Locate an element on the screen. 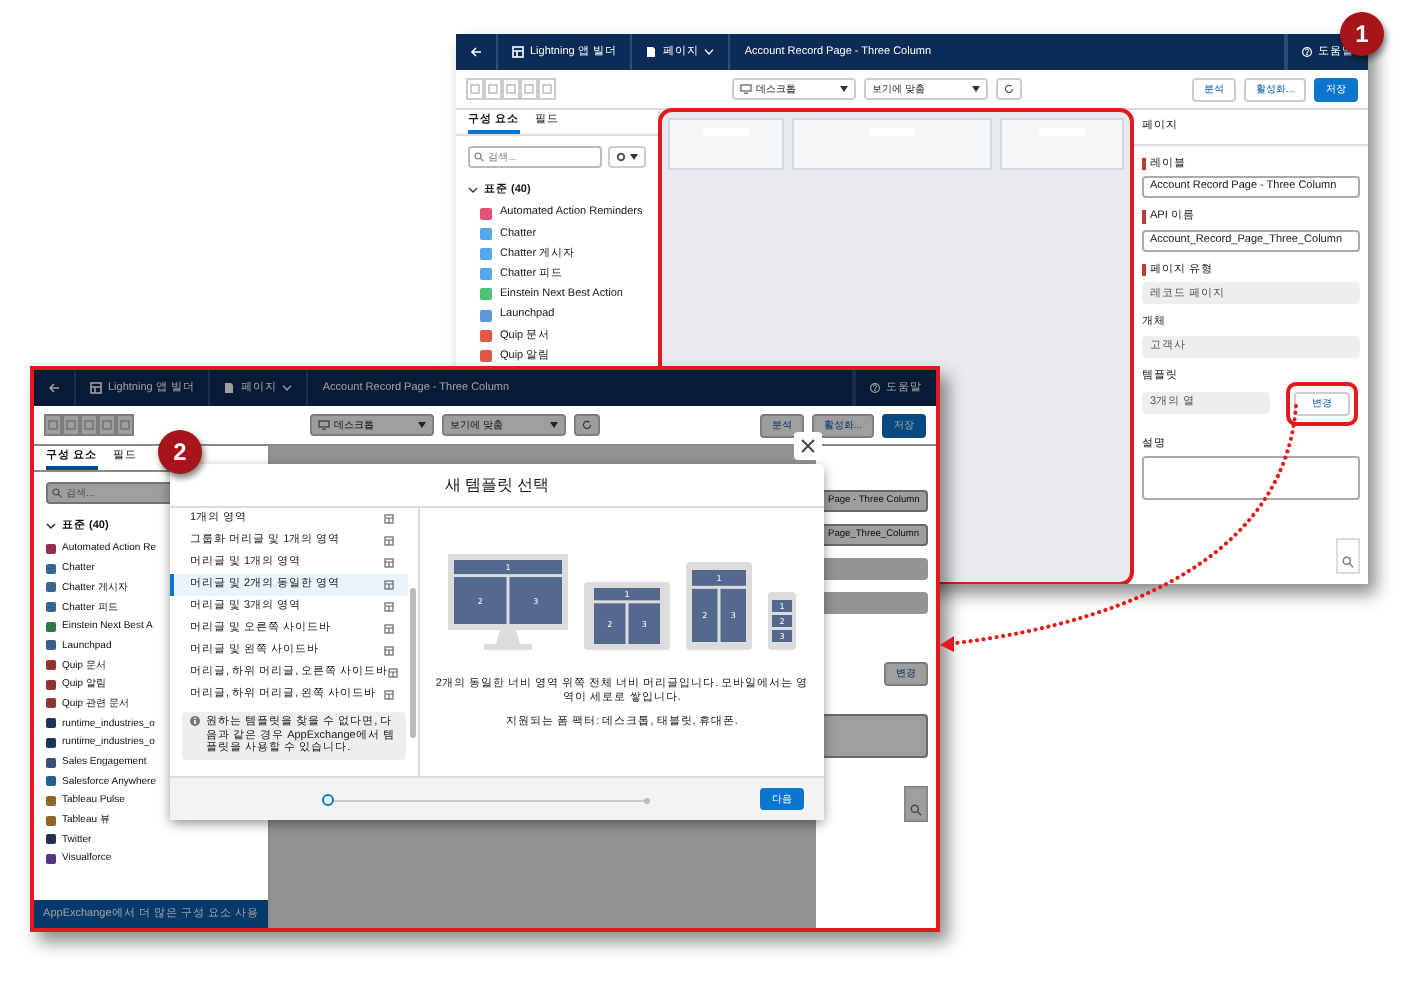 Image resolution: width=1426 pixels, height=996 pixels. settings-menu-button is located at coordinates (627, 157).